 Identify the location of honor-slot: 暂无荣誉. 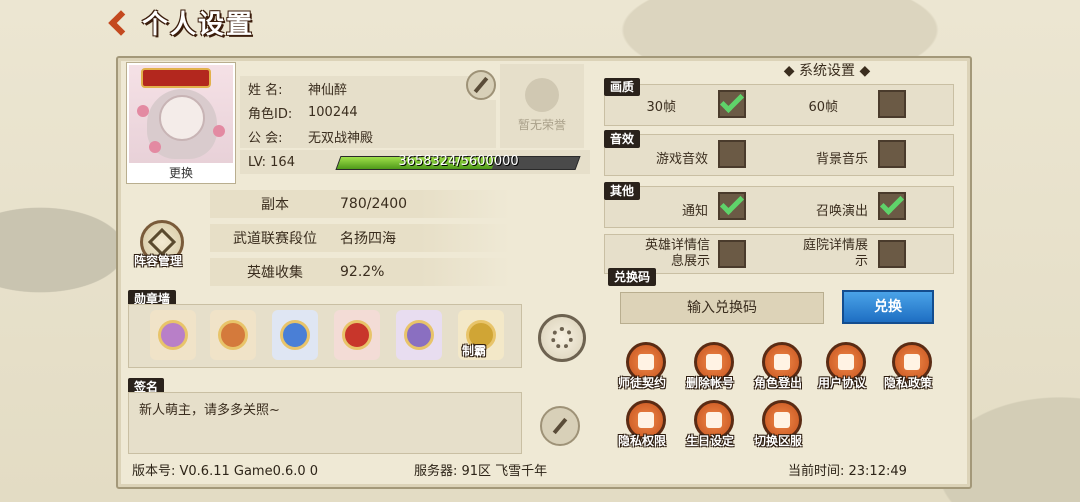
(542, 106).